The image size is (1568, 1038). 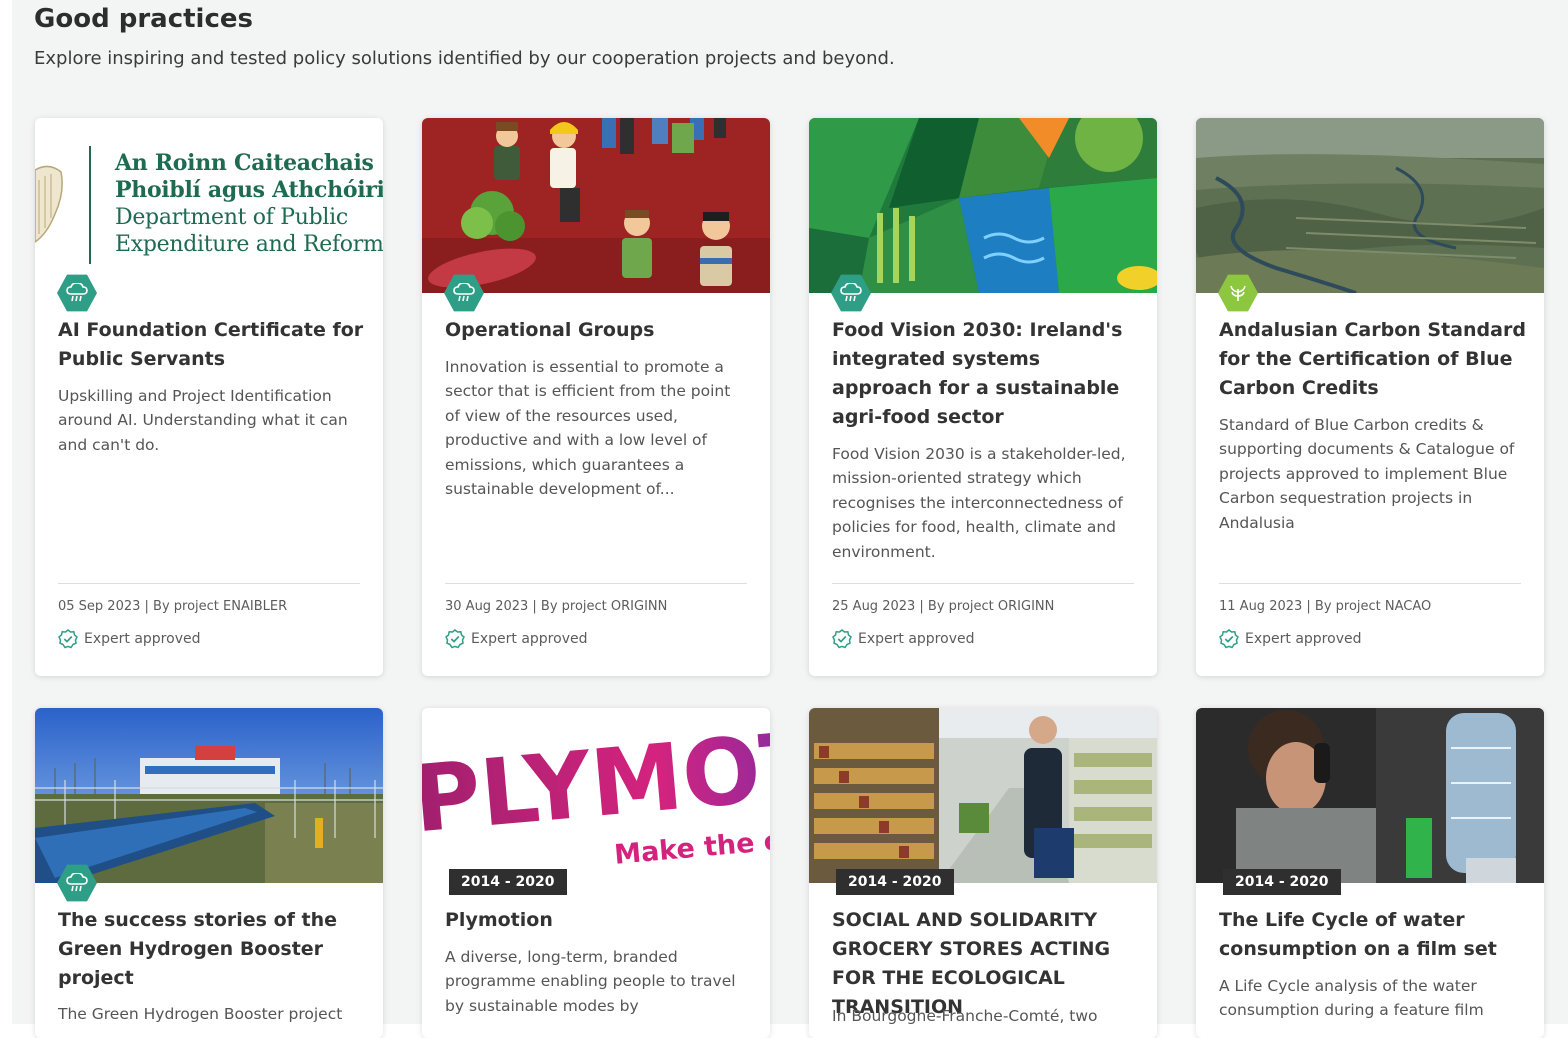 I want to click on card-title: Operational Groups, so click(x=598, y=330).